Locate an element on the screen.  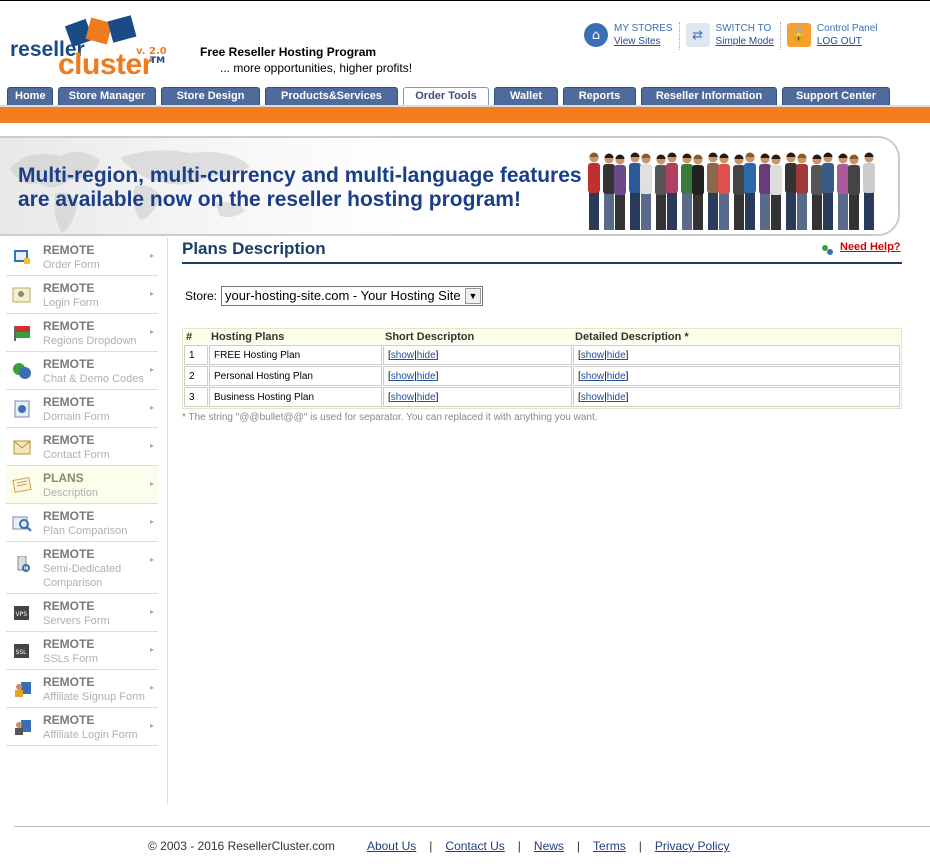
top-border is located at coordinates (465, 0).